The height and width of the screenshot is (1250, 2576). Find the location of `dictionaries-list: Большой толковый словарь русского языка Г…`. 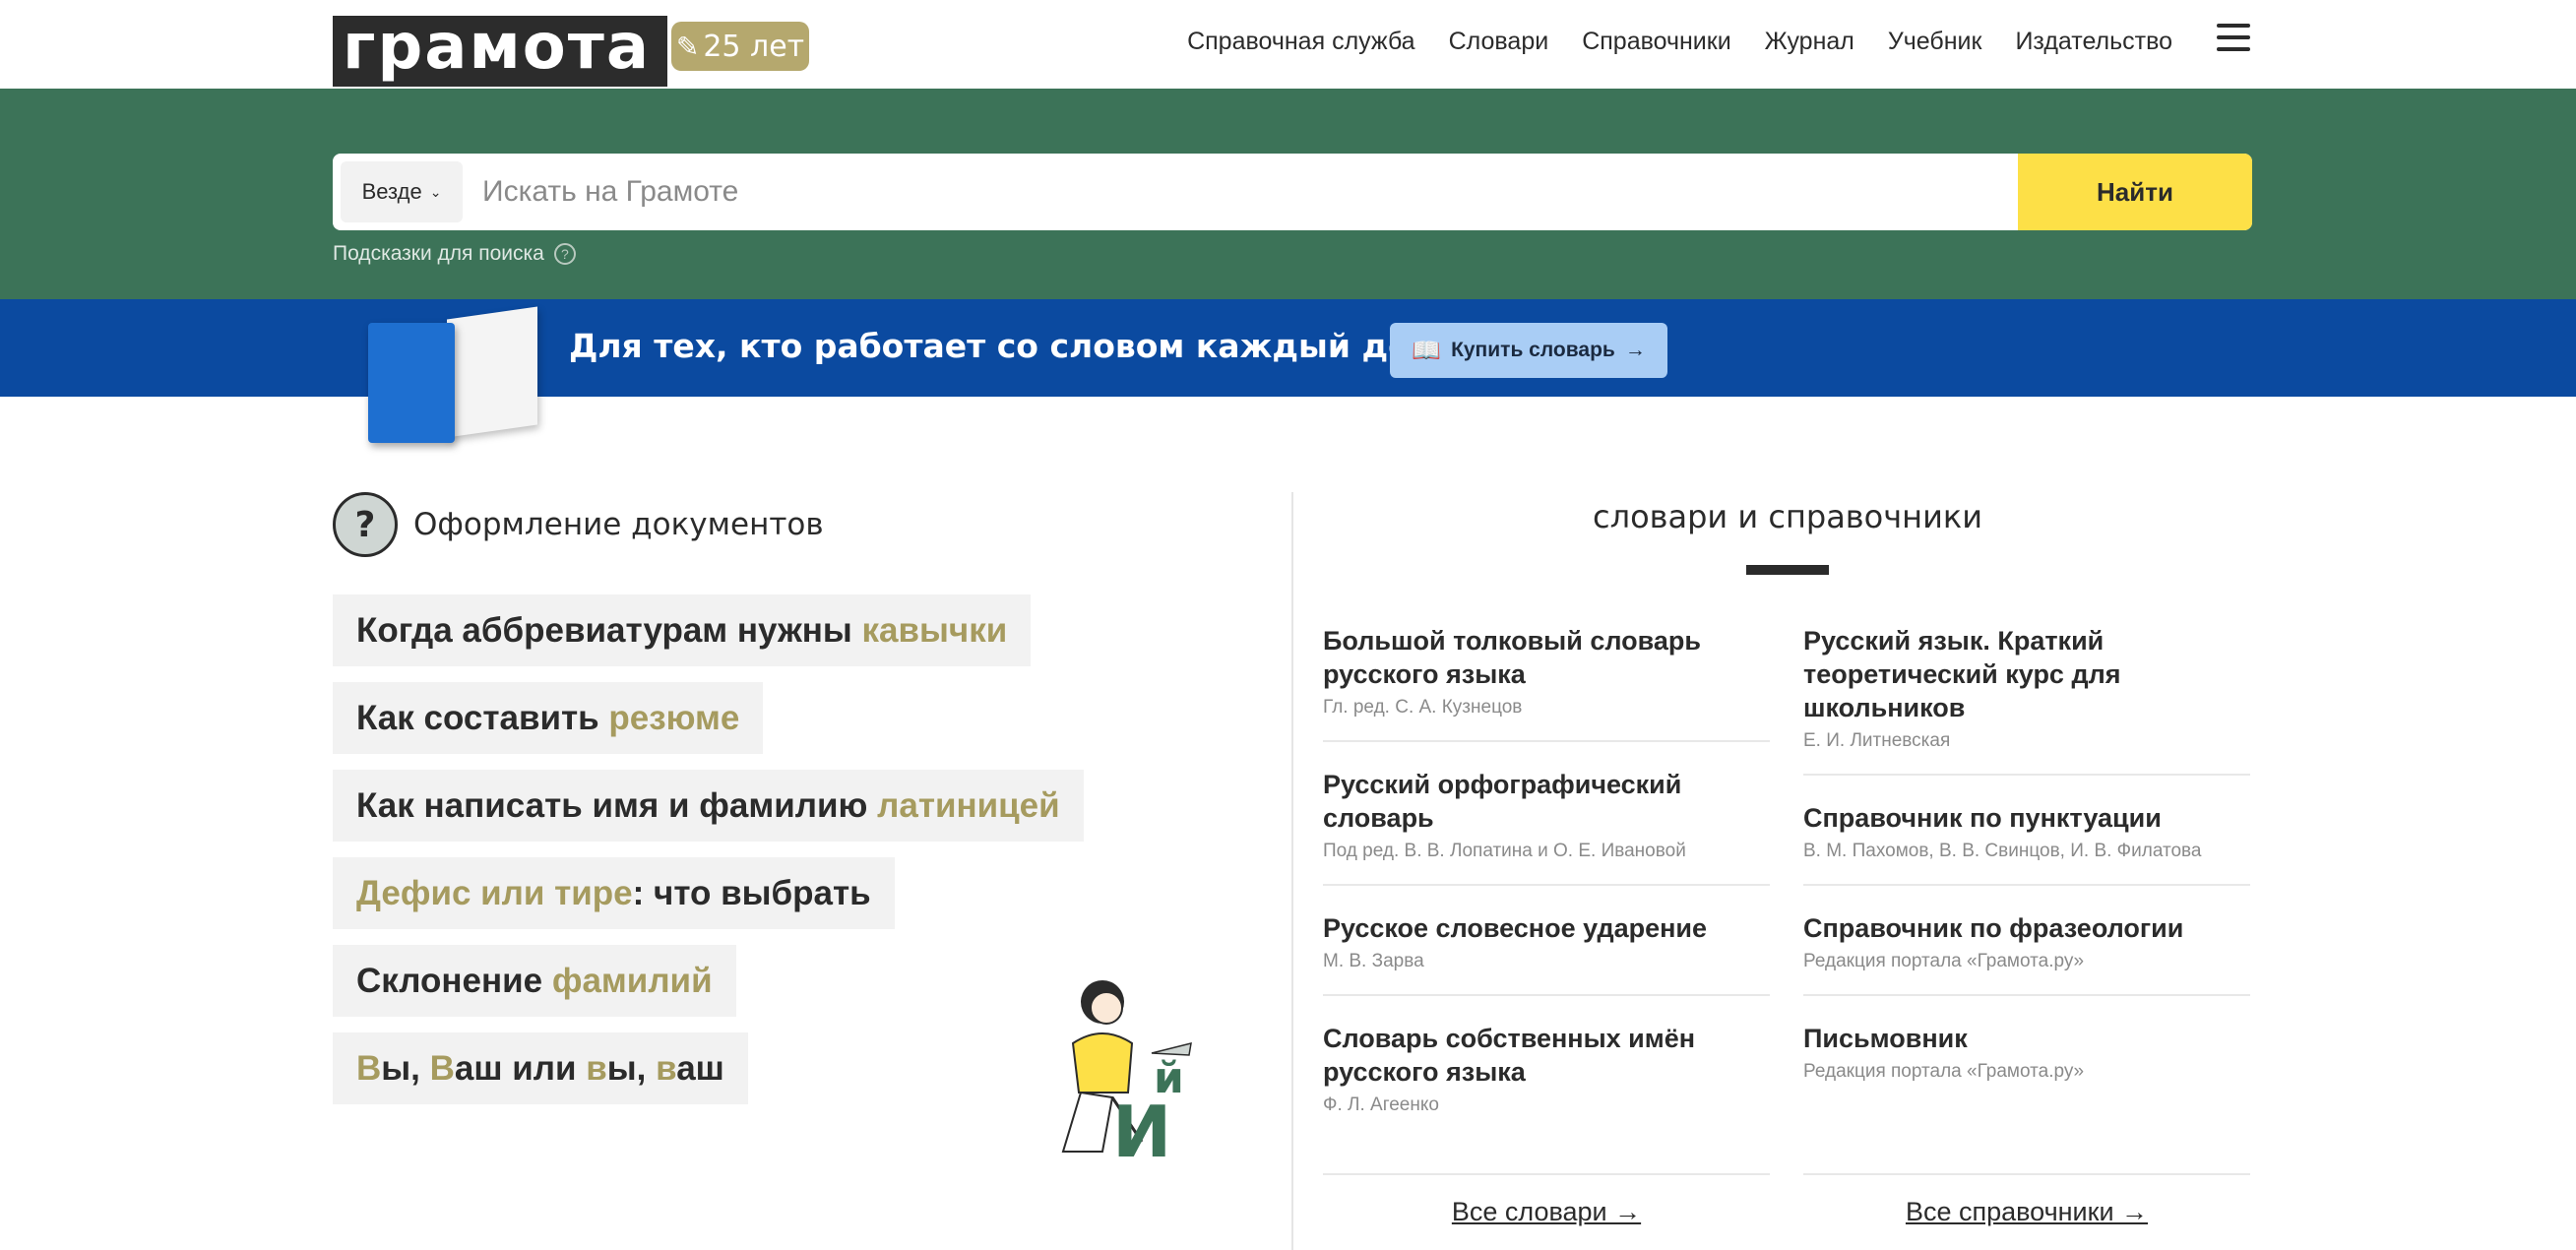

dictionaries-list: Большой толковый словарь русского языка Г… is located at coordinates (1546, 889).